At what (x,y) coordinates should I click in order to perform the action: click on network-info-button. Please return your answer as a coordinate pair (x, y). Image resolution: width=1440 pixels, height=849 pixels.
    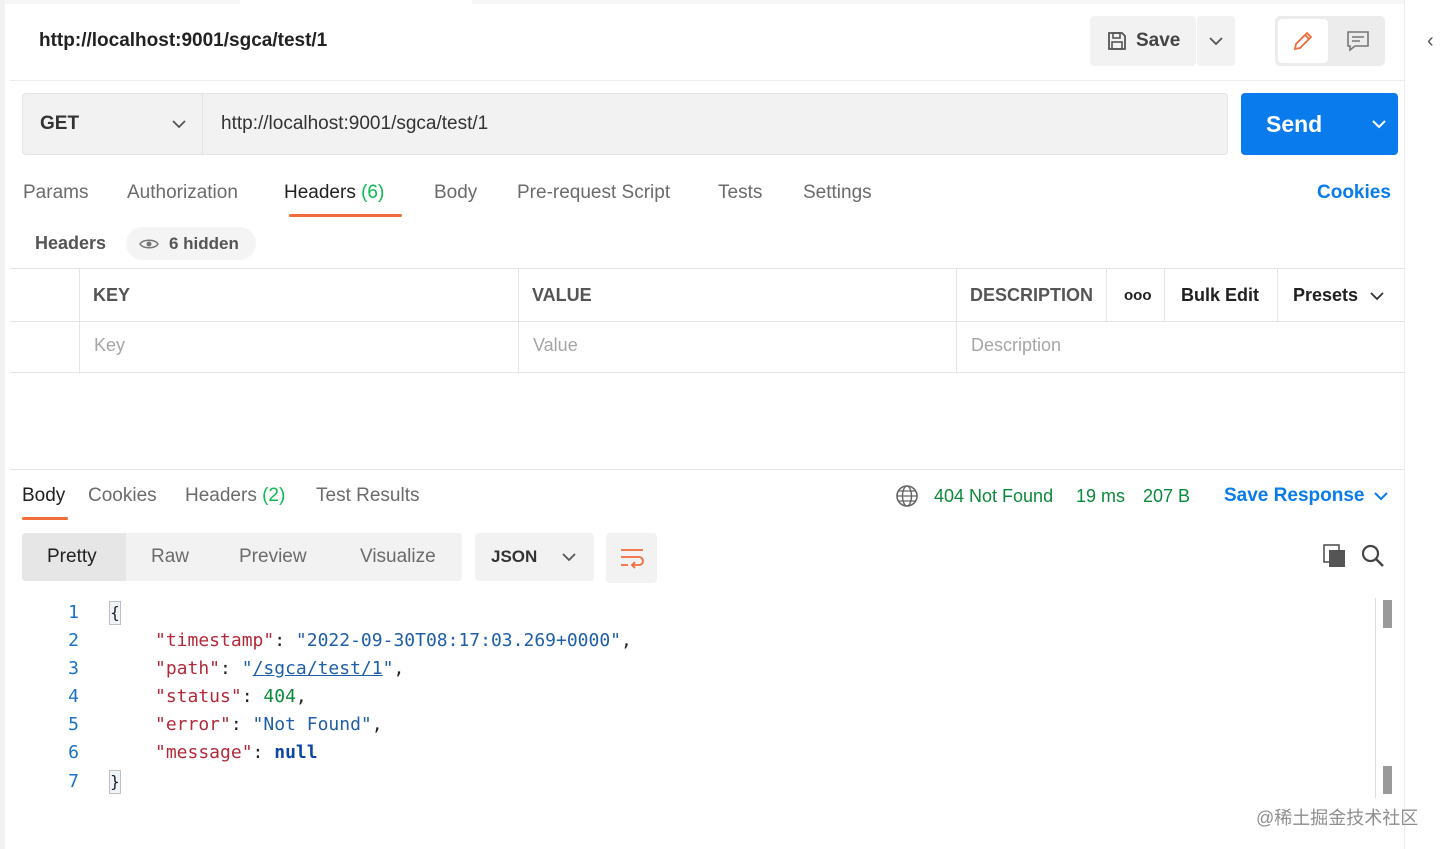
    Looking at the image, I should click on (907, 498).